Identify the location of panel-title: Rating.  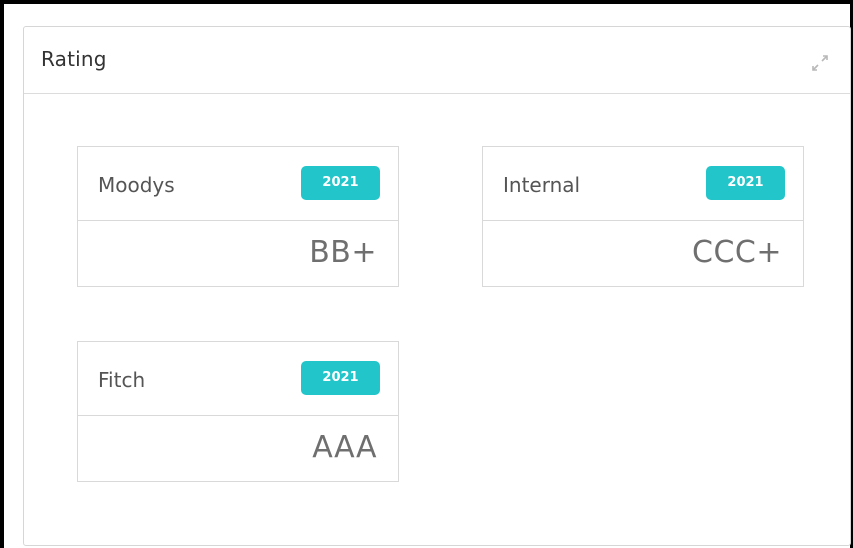
(74, 59).